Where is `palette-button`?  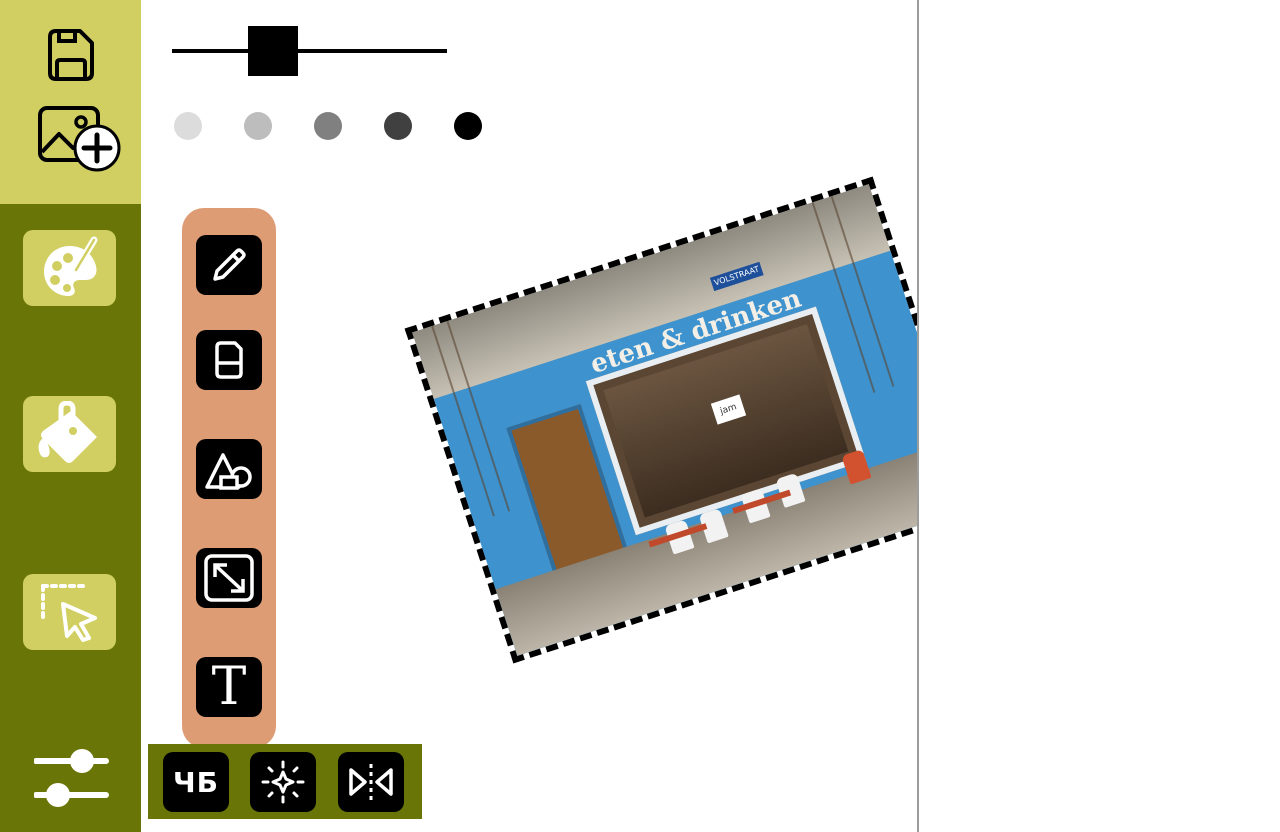
palette-button is located at coordinates (69, 268).